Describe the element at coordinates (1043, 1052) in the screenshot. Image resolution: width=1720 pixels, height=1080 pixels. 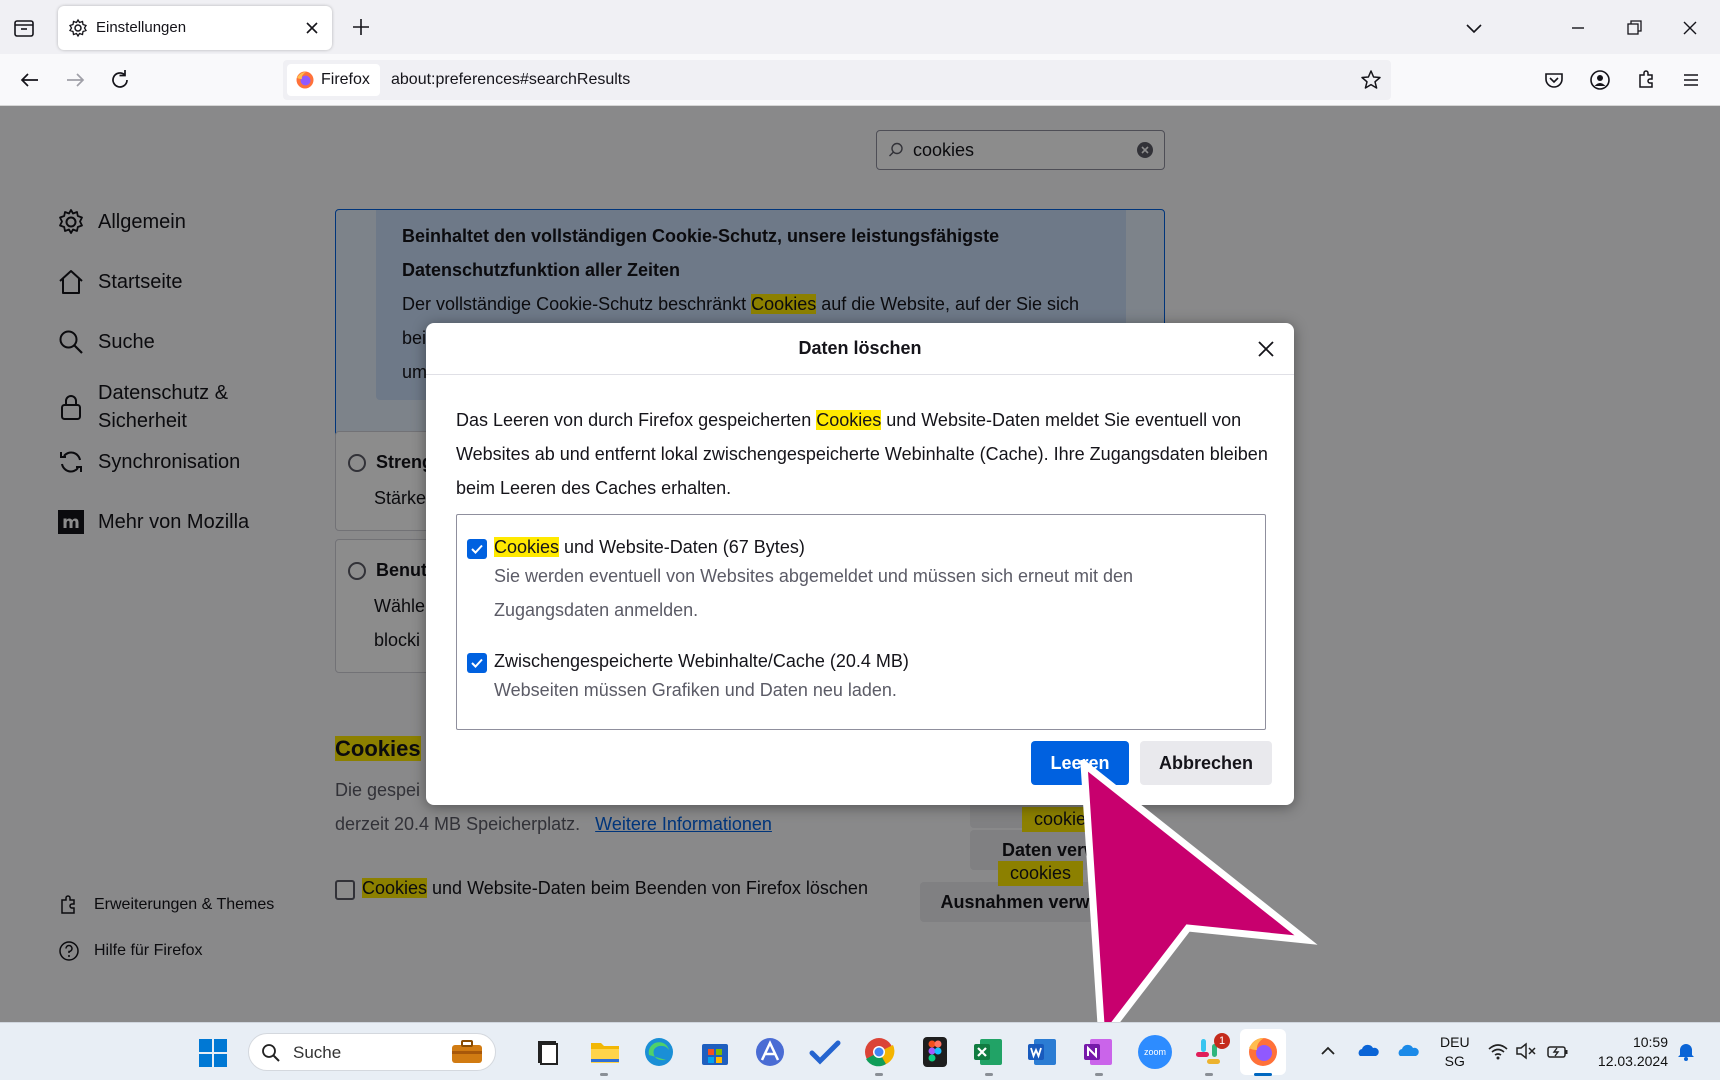
I see `word-icon` at that location.